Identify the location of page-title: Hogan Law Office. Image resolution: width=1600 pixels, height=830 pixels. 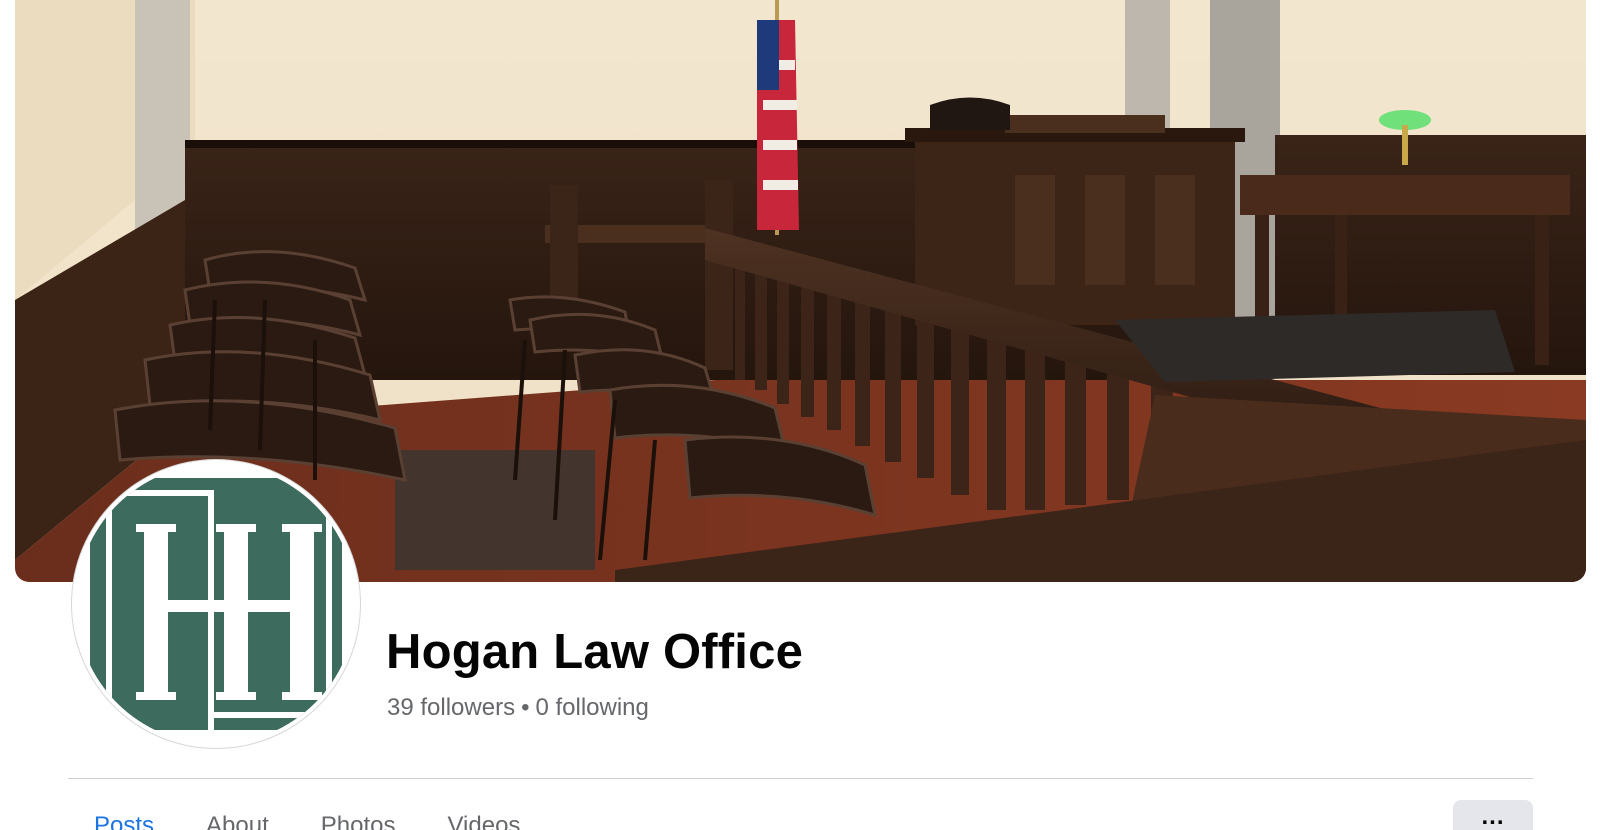
(595, 652).